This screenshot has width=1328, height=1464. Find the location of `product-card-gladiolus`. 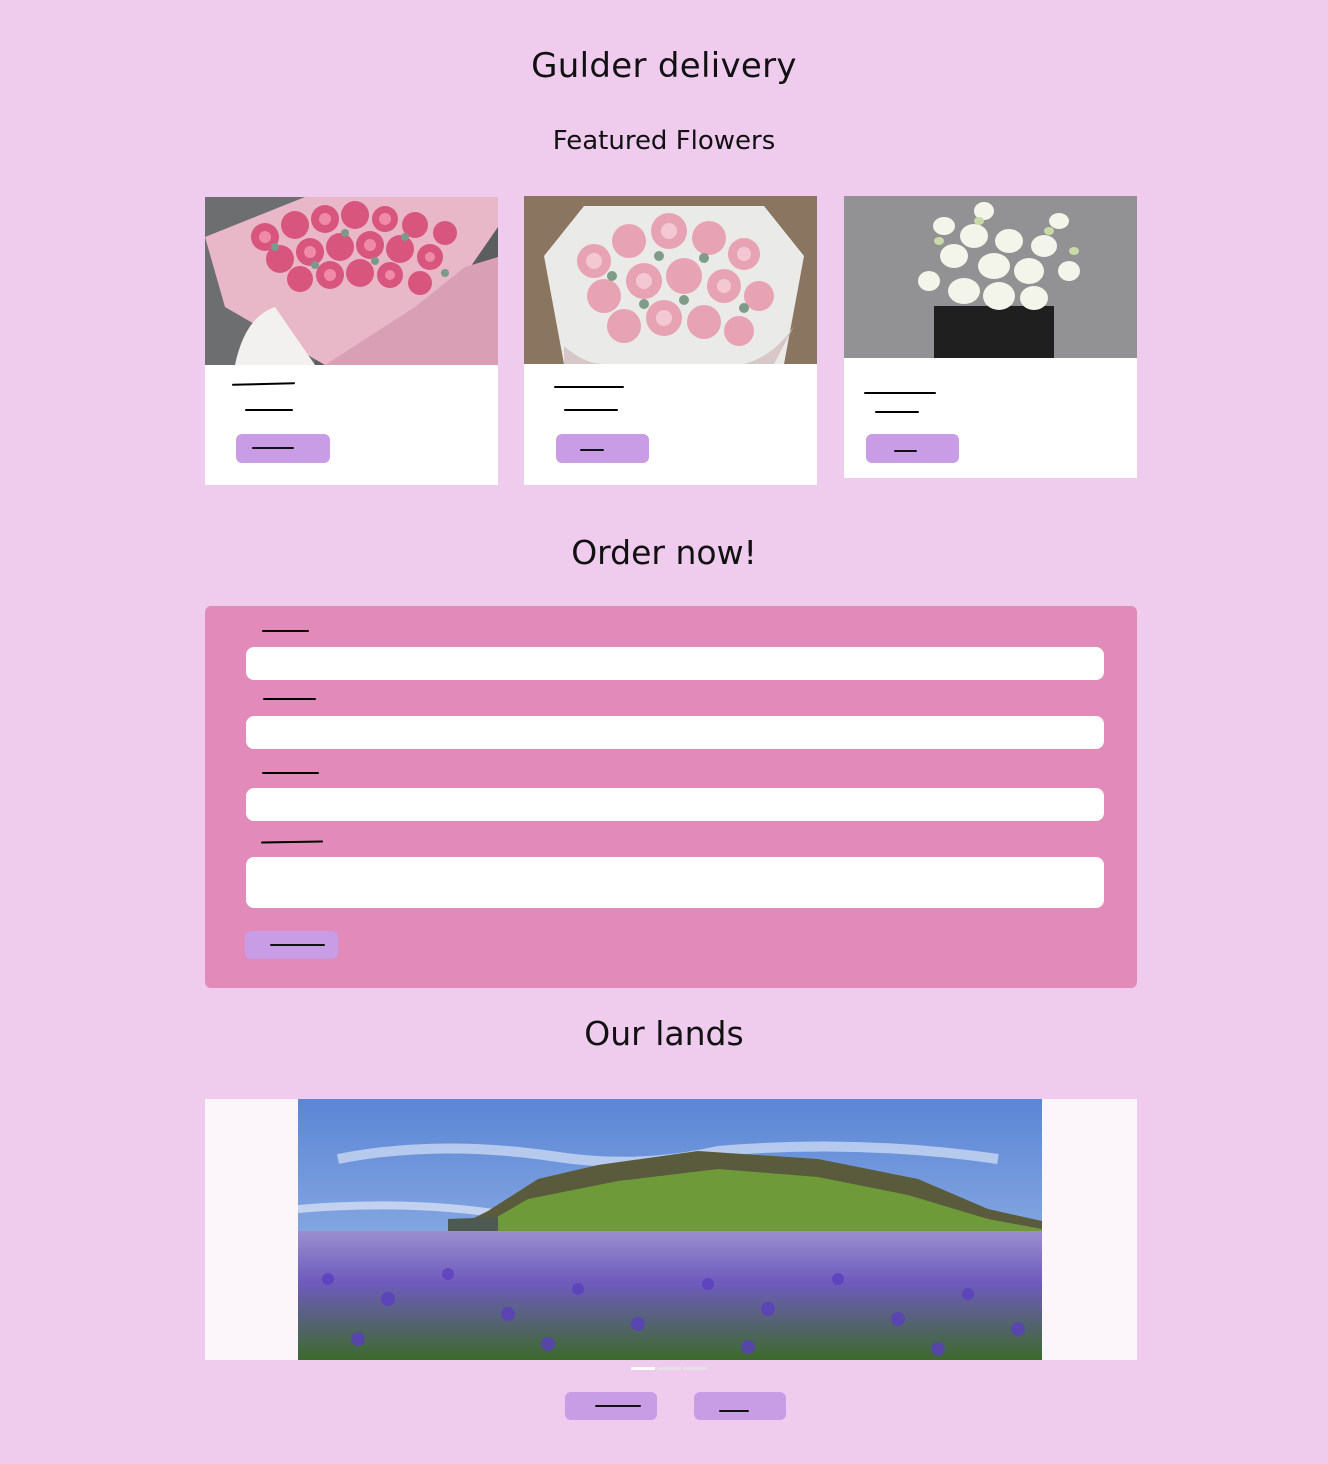

product-card-gladiolus is located at coordinates (990, 337).